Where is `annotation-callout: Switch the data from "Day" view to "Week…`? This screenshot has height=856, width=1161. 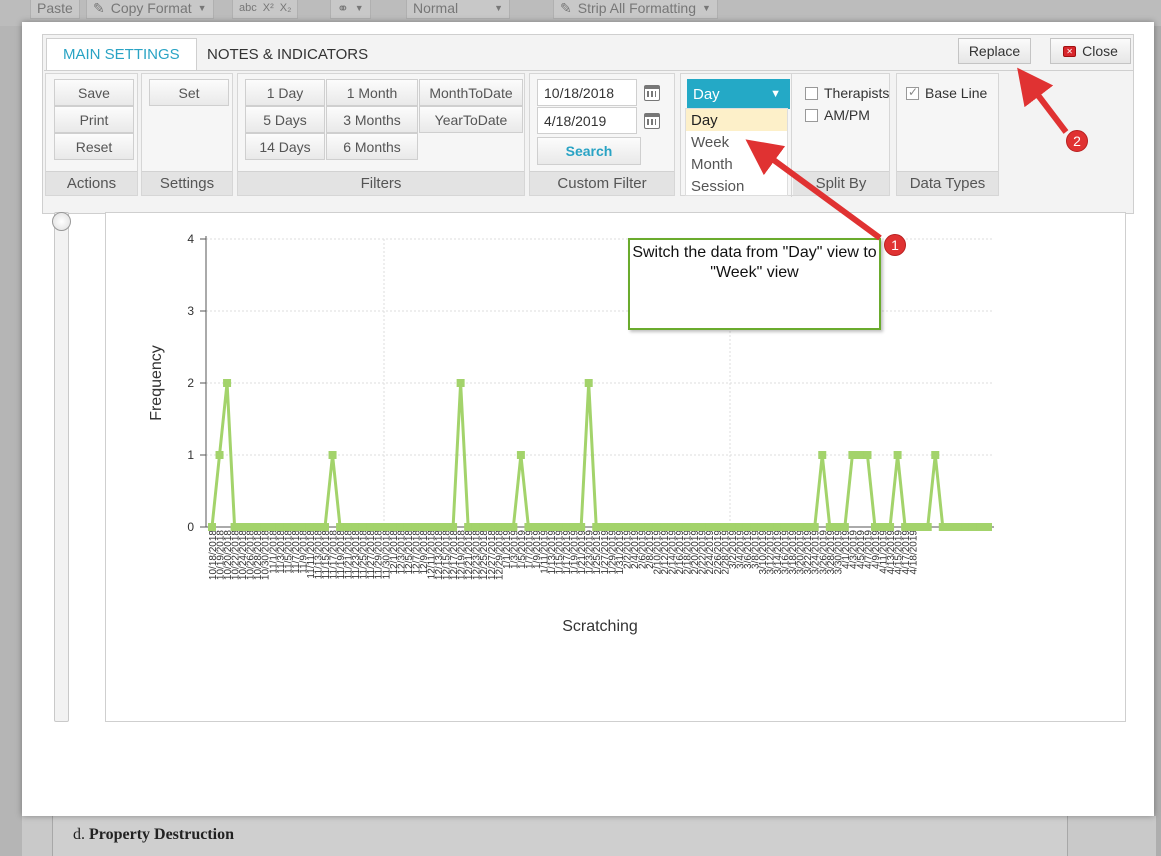 annotation-callout: Switch the data from "Day" view to "Week… is located at coordinates (754, 284).